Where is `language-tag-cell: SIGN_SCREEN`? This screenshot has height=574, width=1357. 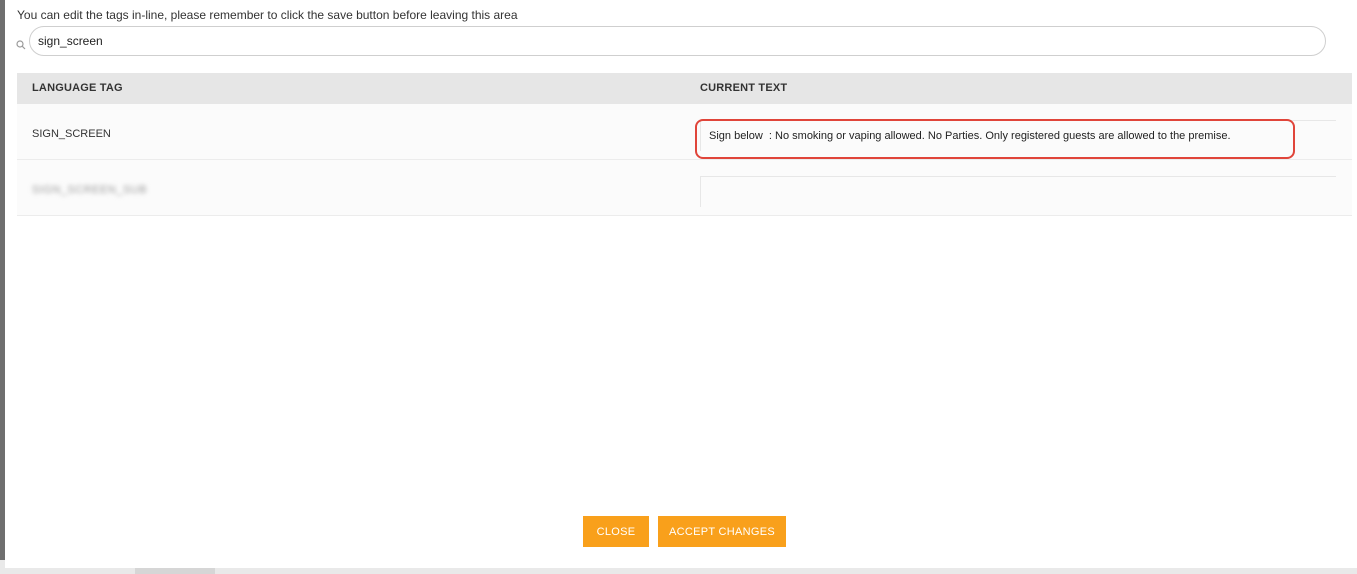 language-tag-cell: SIGN_SCREEN is located at coordinates (71, 134).